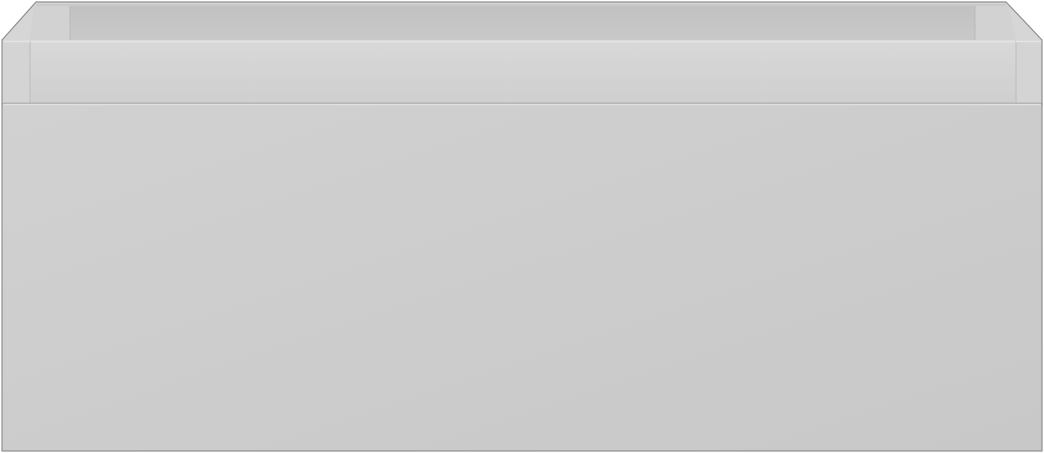  What do you see at coordinates (523, 72) in the screenshot?
I see `drawer-top-rail` at bounding box center [523, 72].